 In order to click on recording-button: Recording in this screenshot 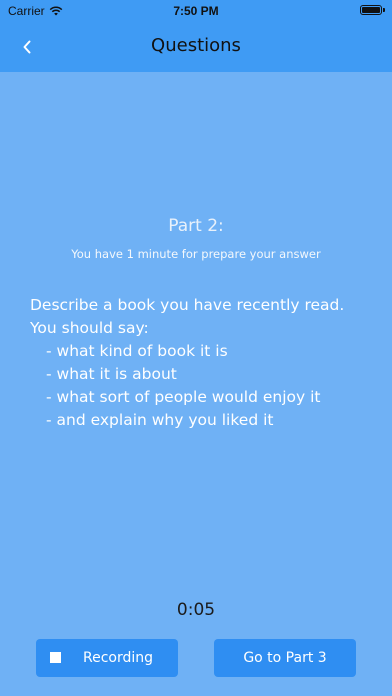, I will do `click(107, 658)`.